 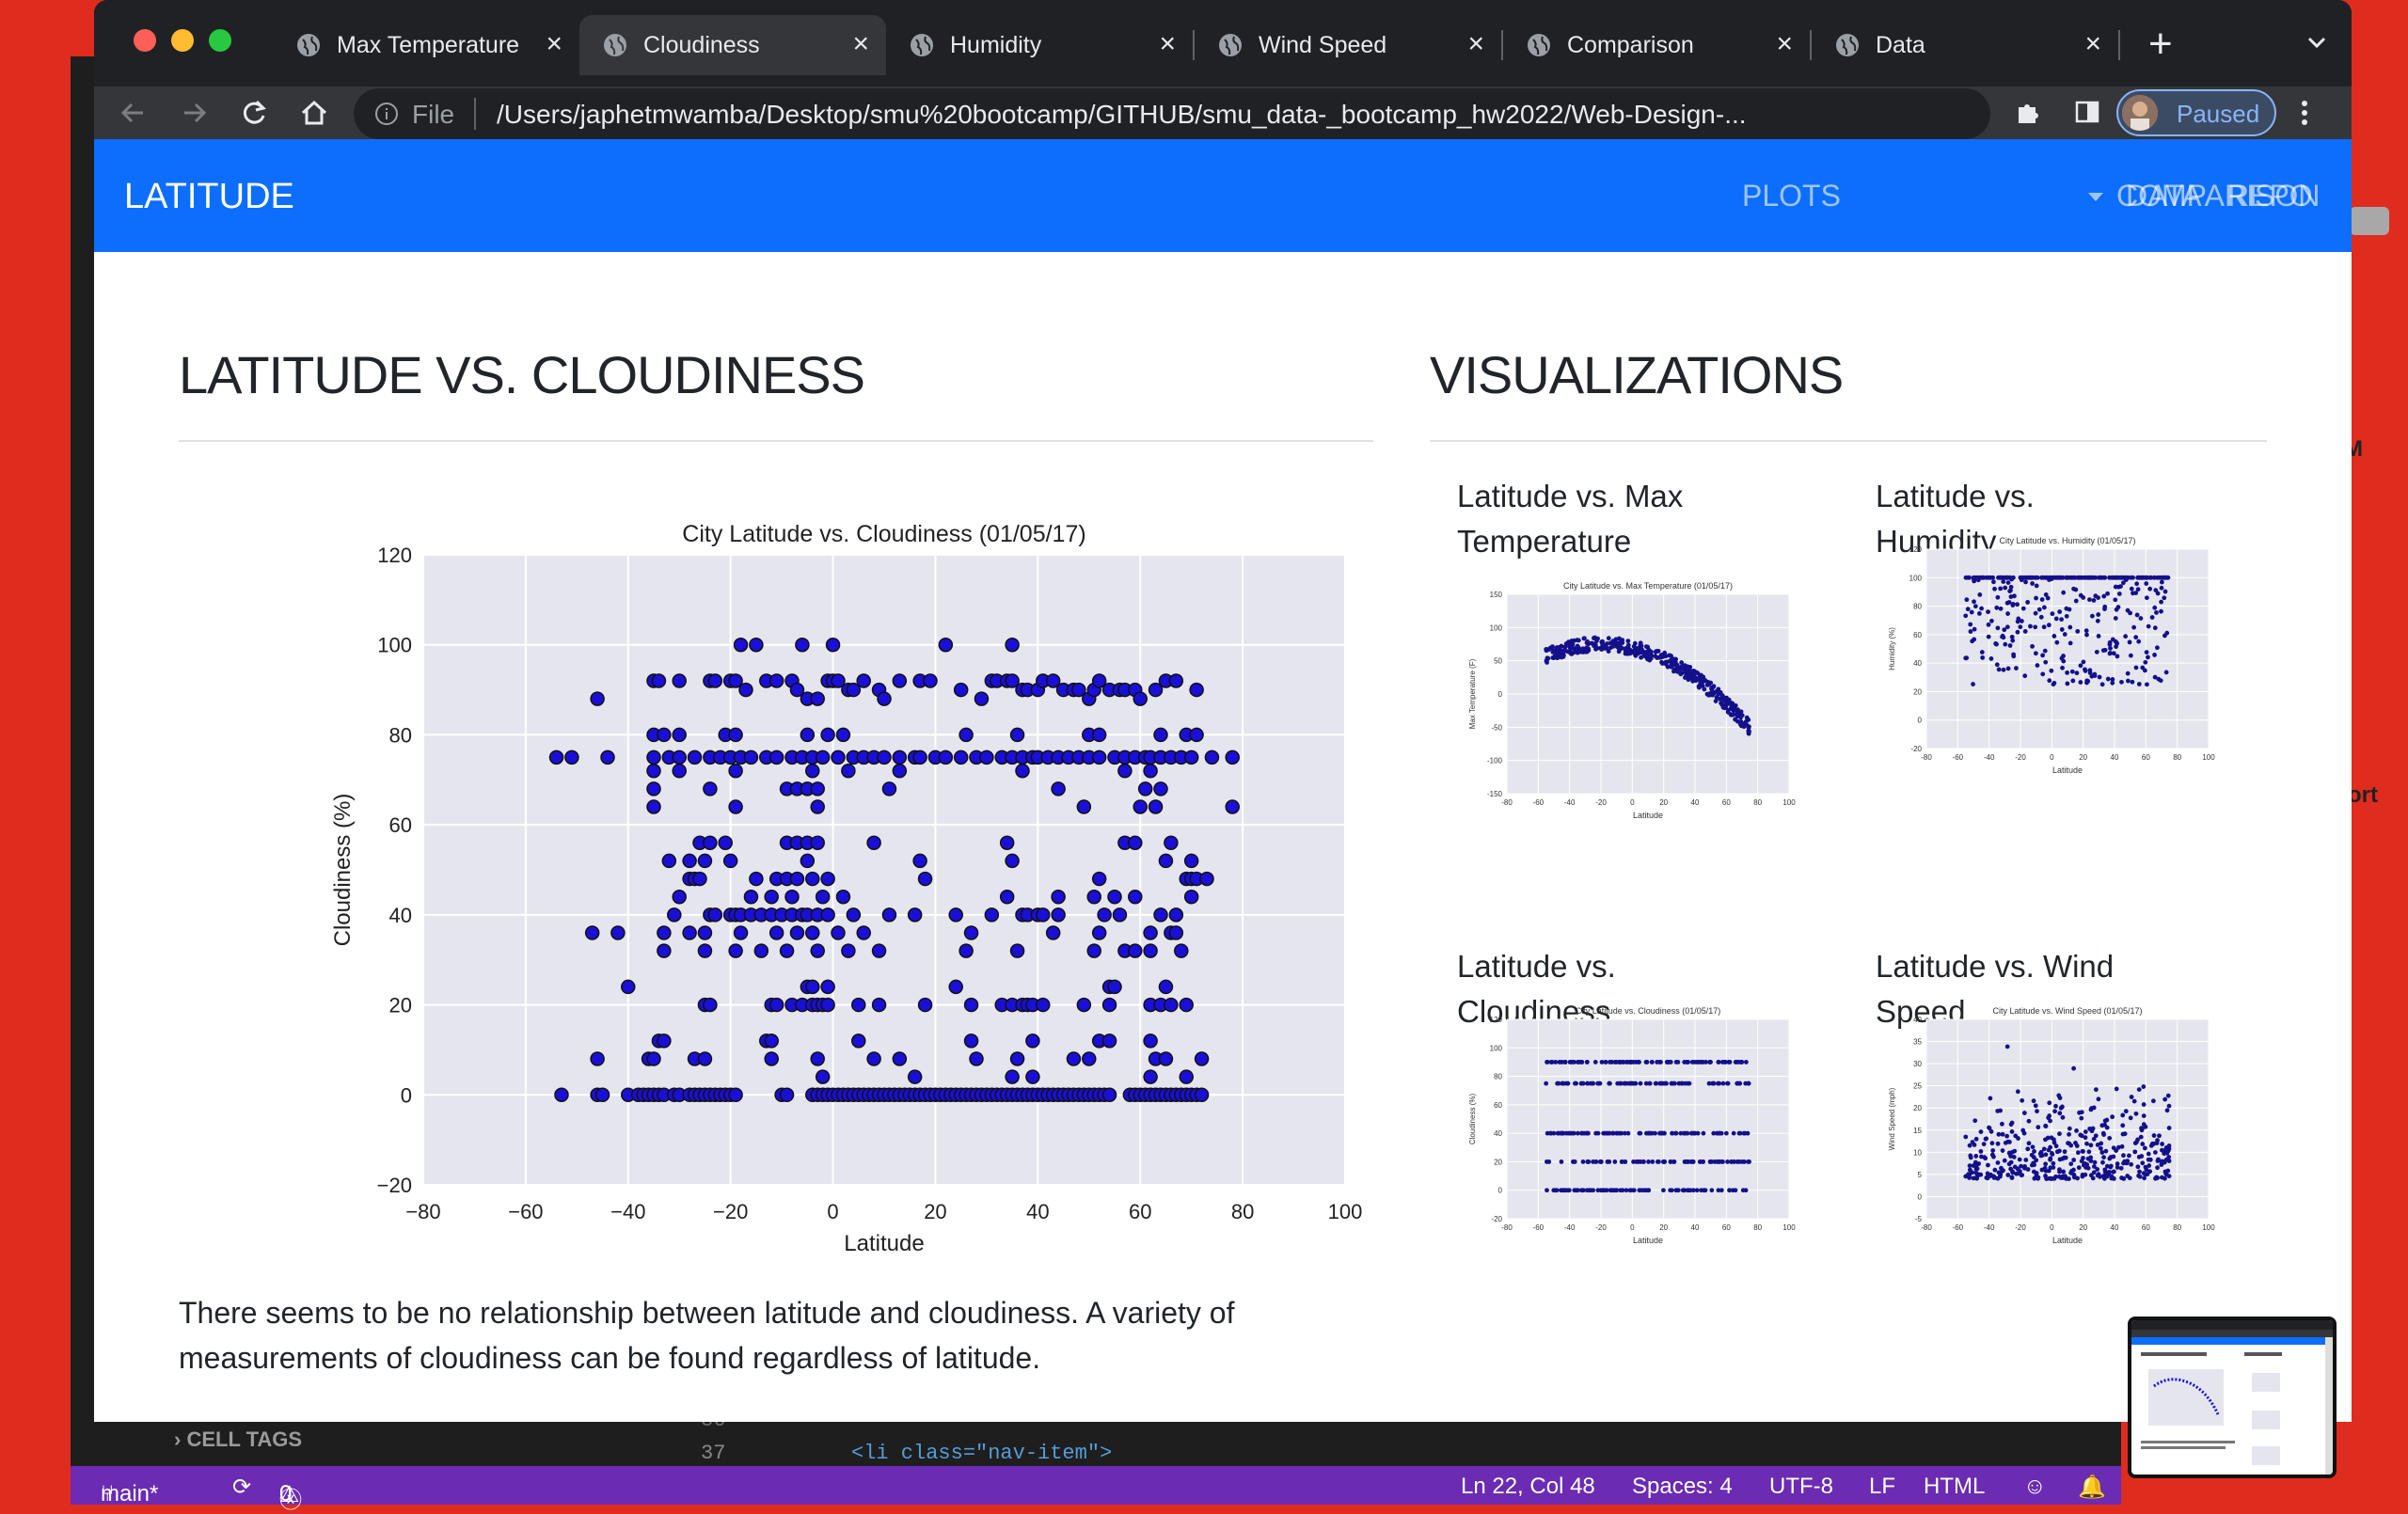 What do you see at coordinates (238, 1439) in the screenshot?
I see `cell-tags-section: › CELL TAGS` at bounding box center [238, 1439].